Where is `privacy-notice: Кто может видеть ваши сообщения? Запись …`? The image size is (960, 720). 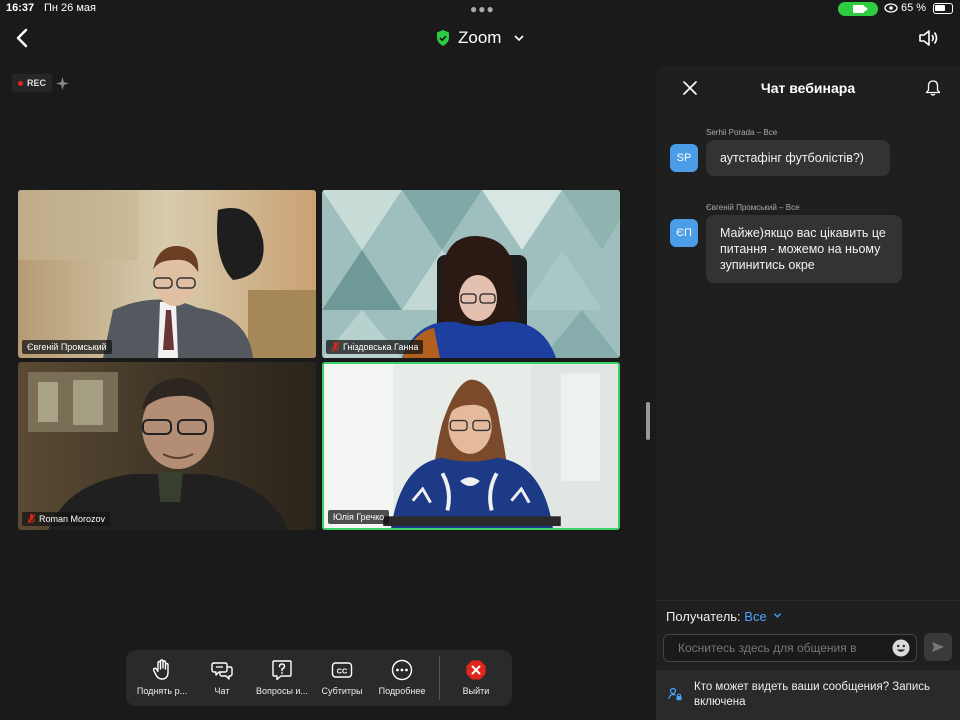 privacy-notice: Кто может видеть ваши сообщения? Запись … is located at coordinates (808, 695).